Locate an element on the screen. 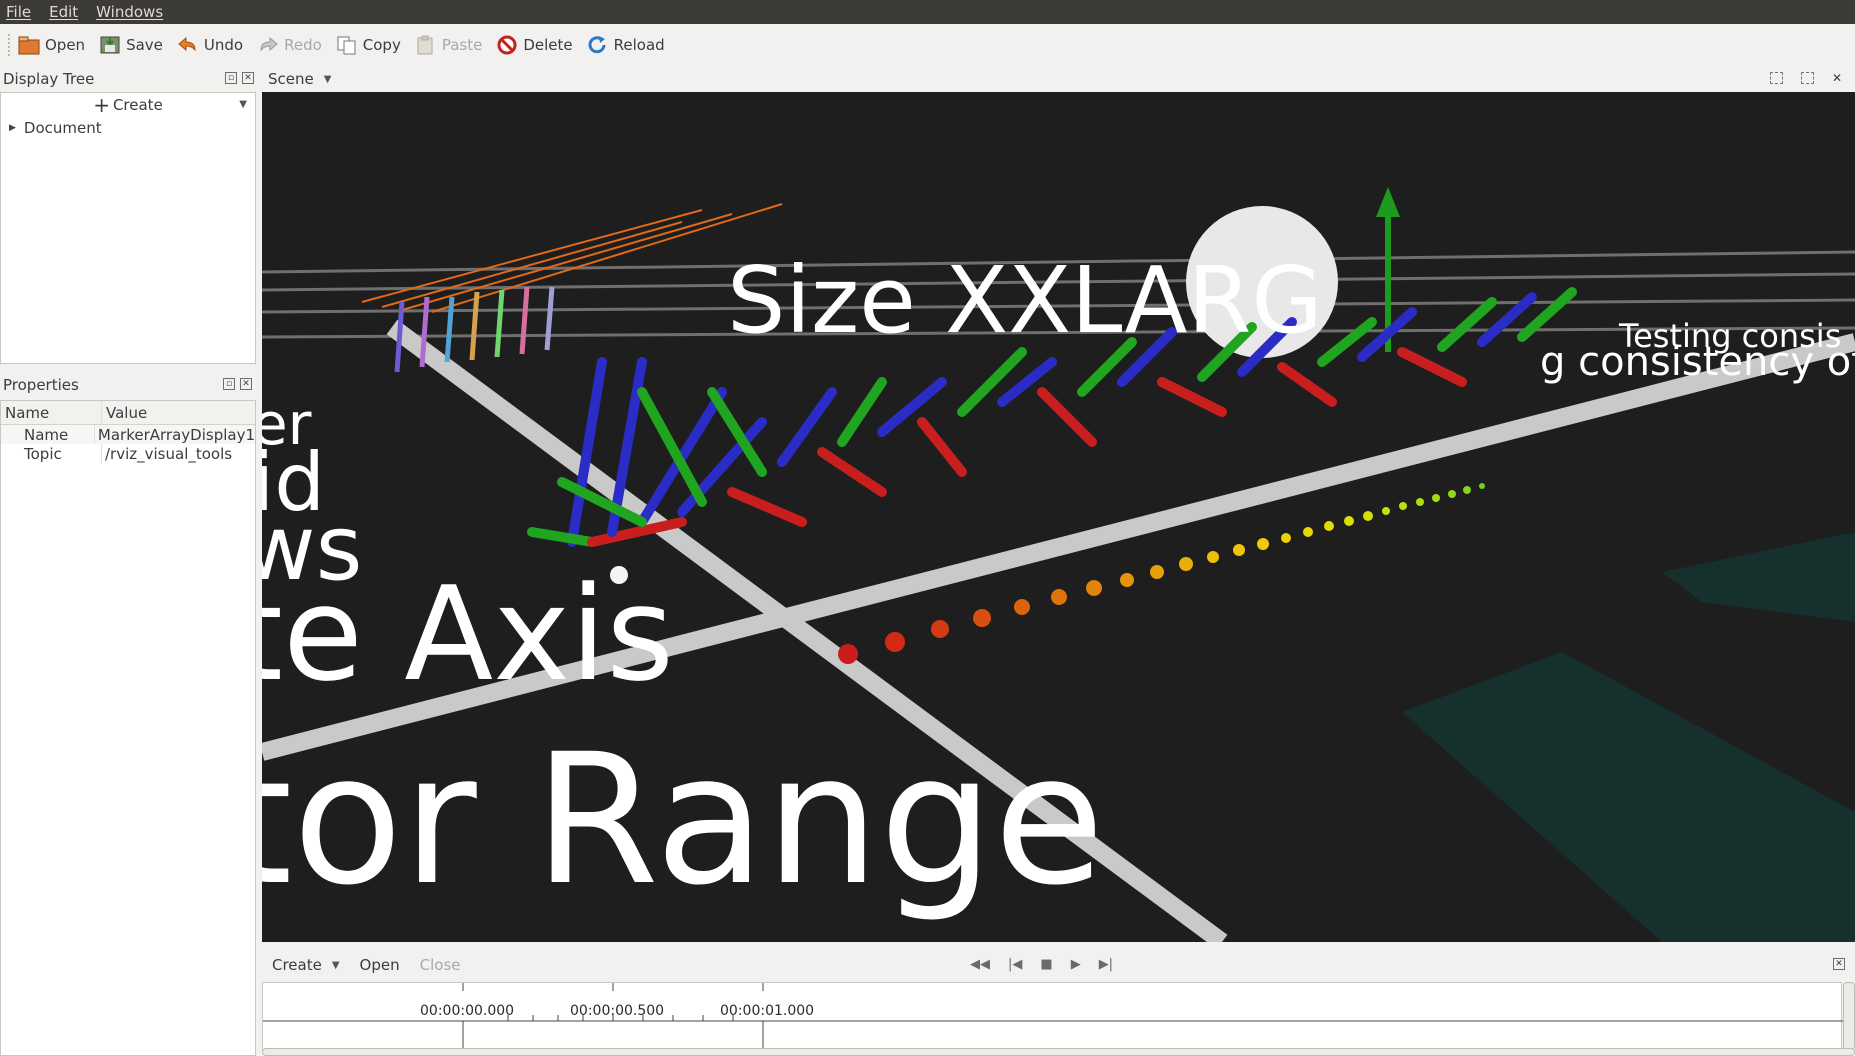 This screenshot has height=1056, width=1855. open-label: Open is located at coordinates (65, 45).